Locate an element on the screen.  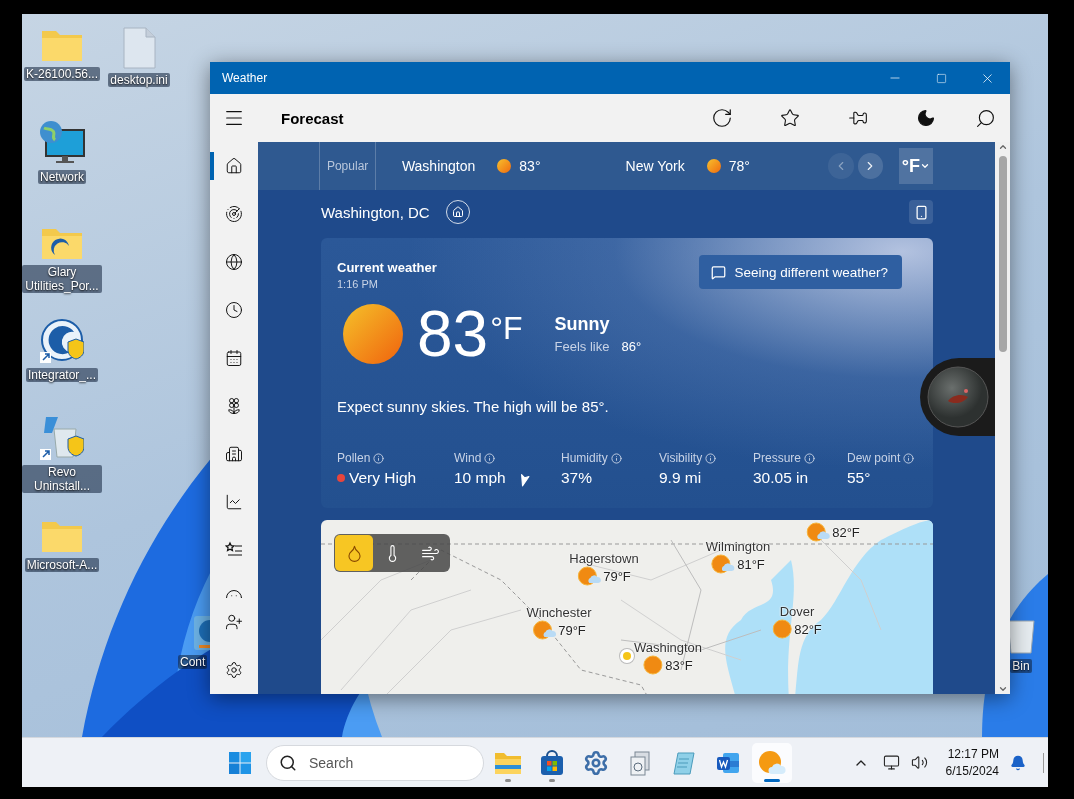
condition: Sunny is located at coordinates (582, 324).